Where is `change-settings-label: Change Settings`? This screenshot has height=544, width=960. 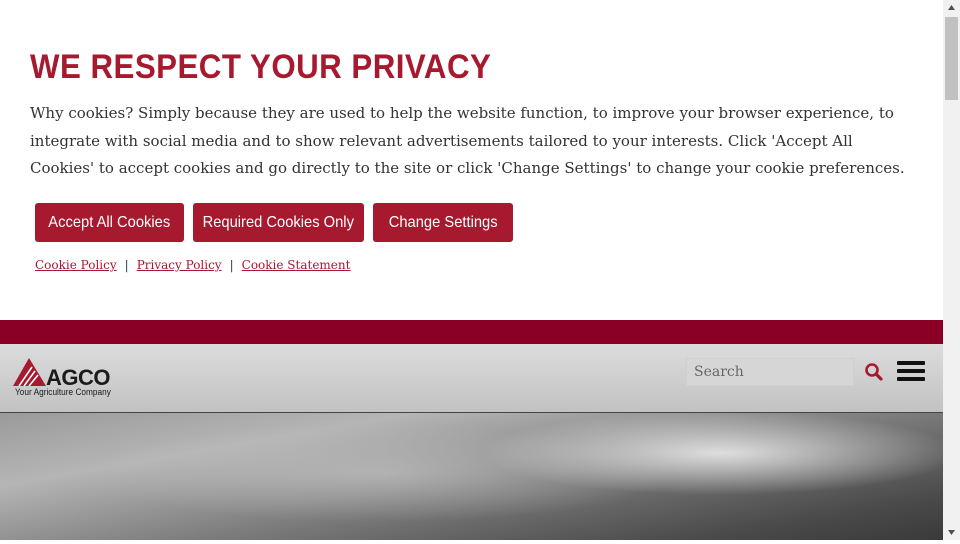
change-settings-label: Change Settings is located at coordinates (443, 222).